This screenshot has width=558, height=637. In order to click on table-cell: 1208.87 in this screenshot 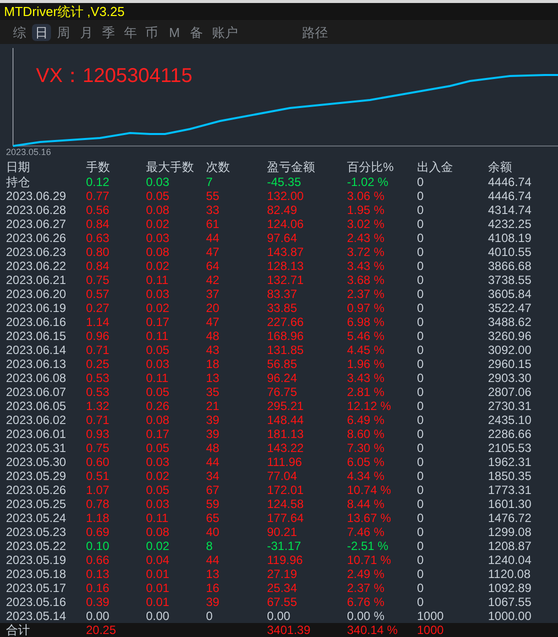, I will do `click(510, 546)`.